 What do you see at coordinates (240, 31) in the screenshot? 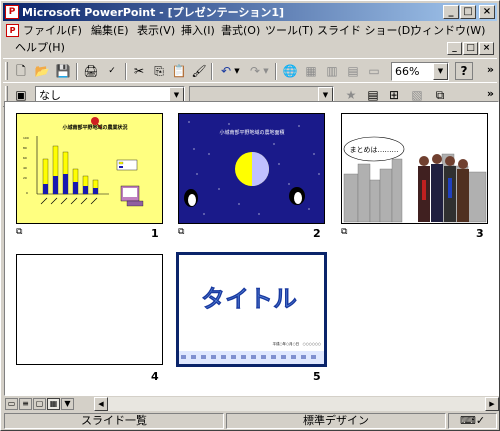
I see `menu-format: 書式(O)` at bounding box center [240, 31].